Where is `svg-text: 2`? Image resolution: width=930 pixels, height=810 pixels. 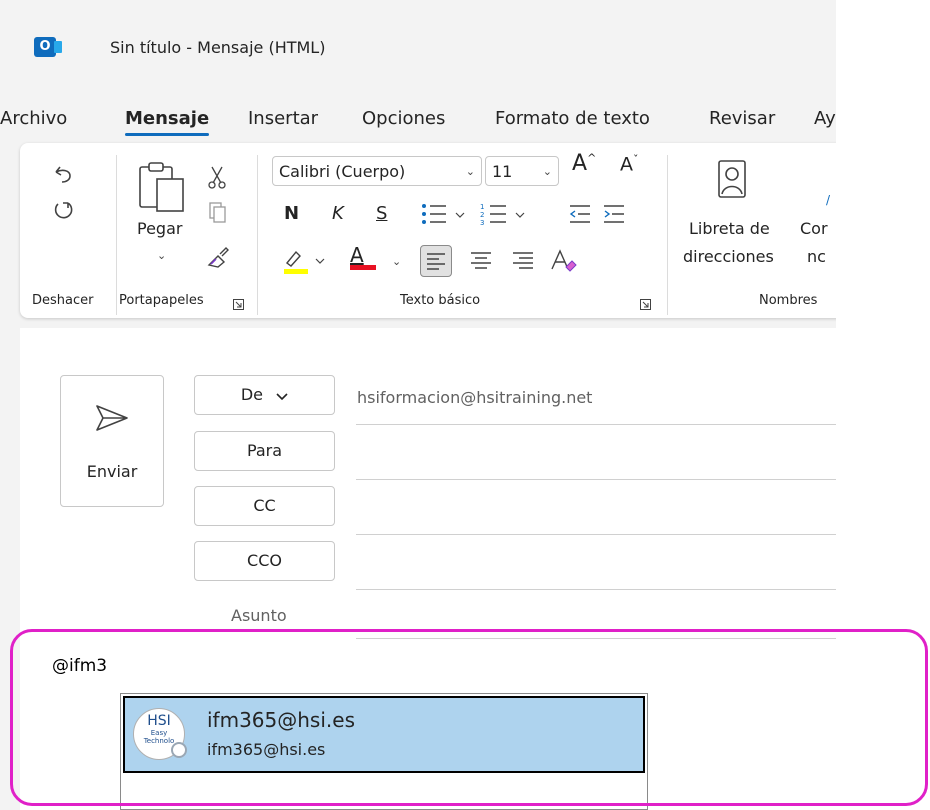
svg-text: 2 is located at coordinates (482, 215).